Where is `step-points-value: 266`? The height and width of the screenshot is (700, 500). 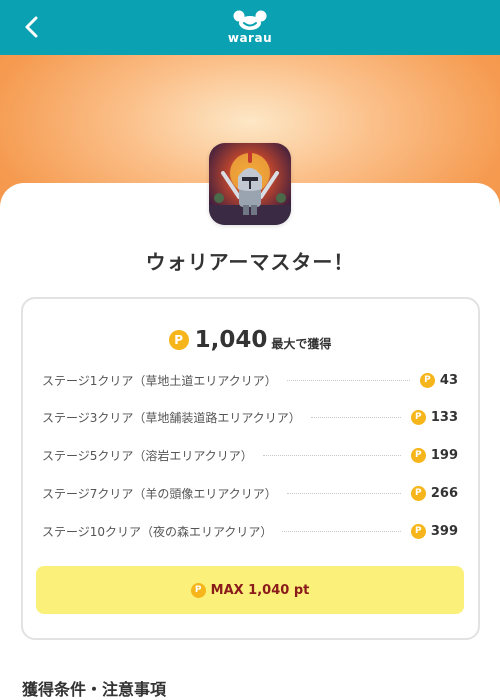
step-points-value: 266 is located at coordinates (444, 493).